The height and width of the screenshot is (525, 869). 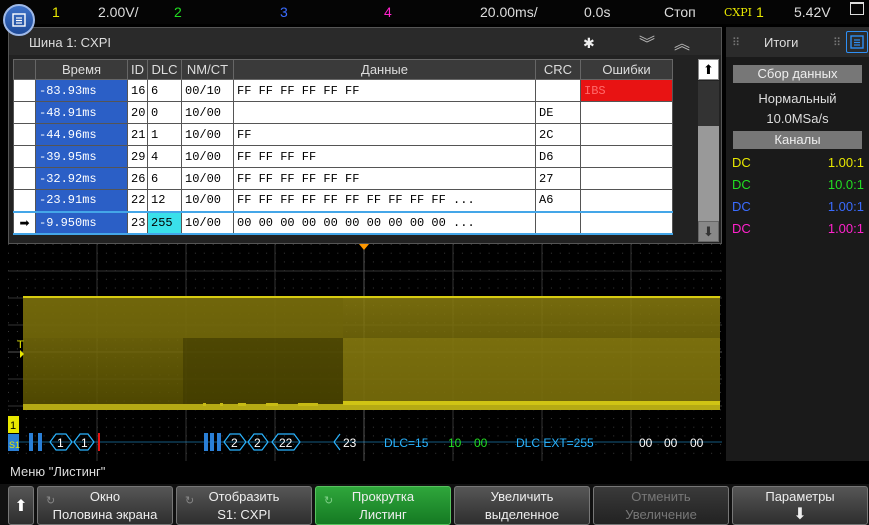 I want to click on cell-crc: 2C, so click(x=558, y=134).